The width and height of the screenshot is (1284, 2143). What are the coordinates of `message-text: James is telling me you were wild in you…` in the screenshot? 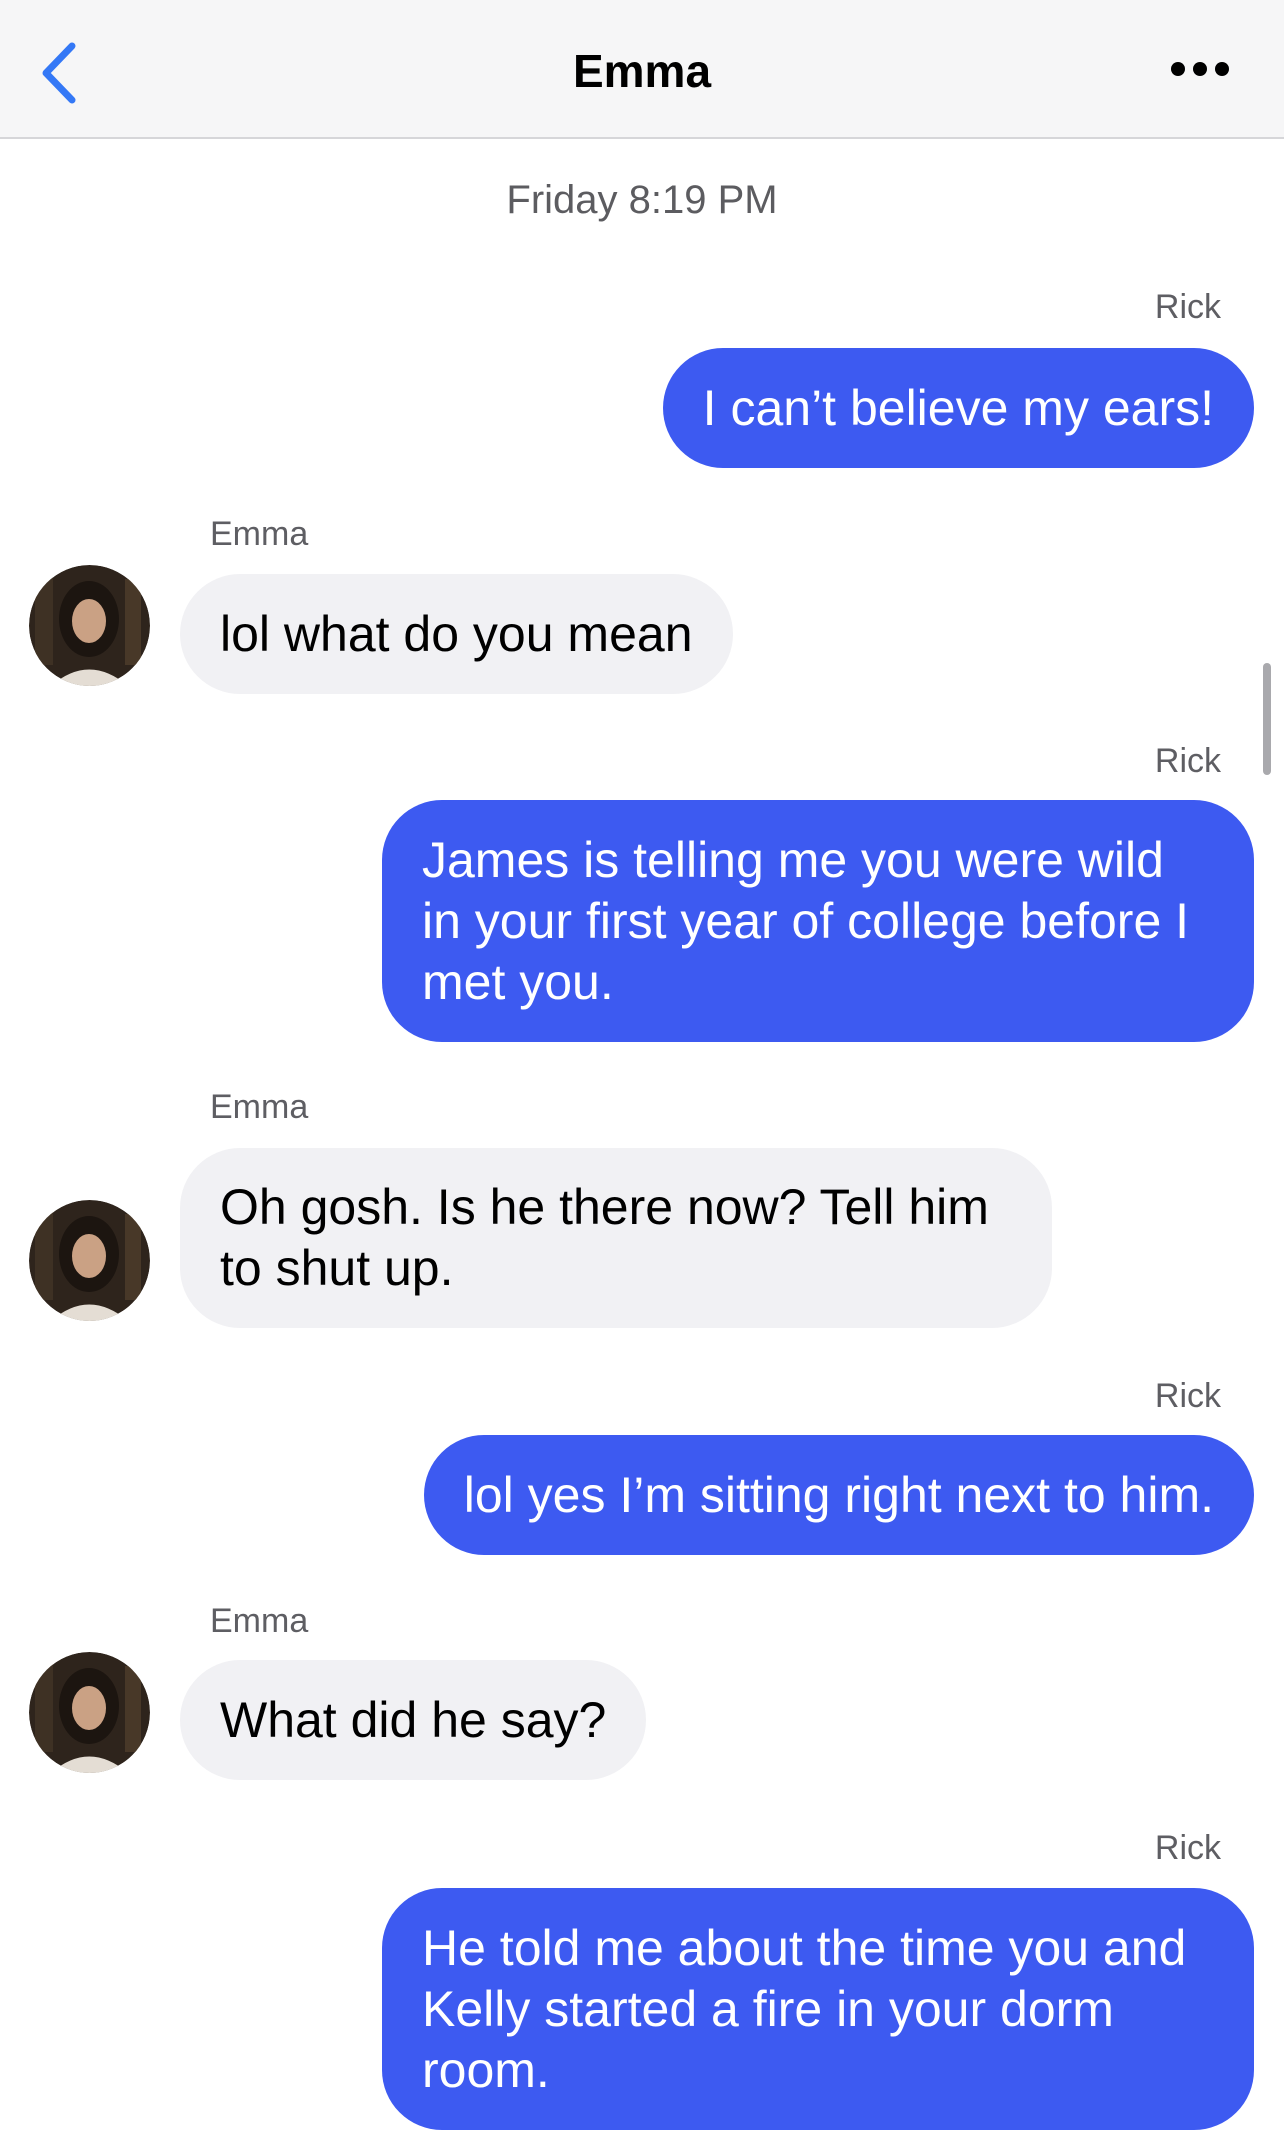 It's located at (806, 920).